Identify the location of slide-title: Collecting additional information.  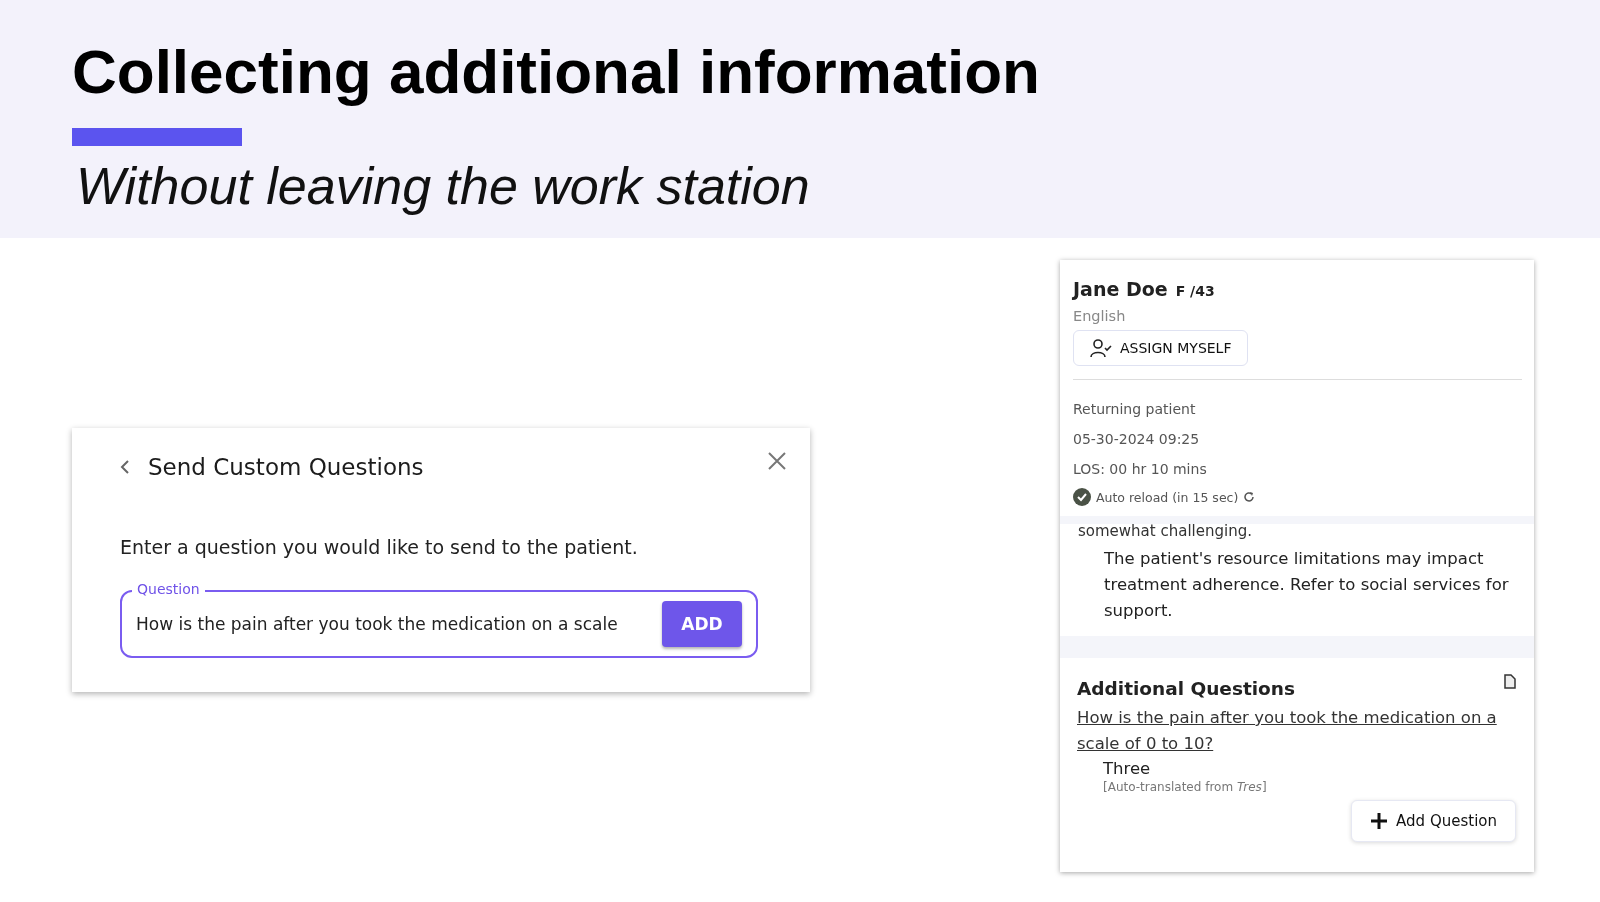
(556, 72).